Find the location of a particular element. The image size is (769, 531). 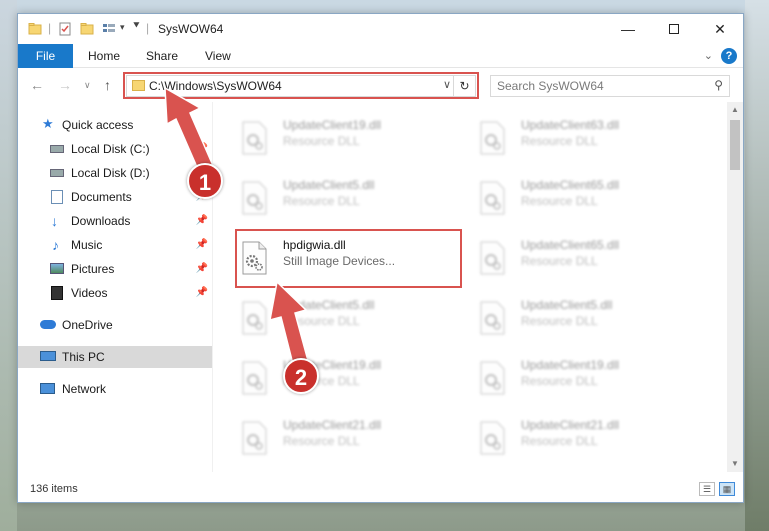

maximize-button is located at coordinates (674, 29).